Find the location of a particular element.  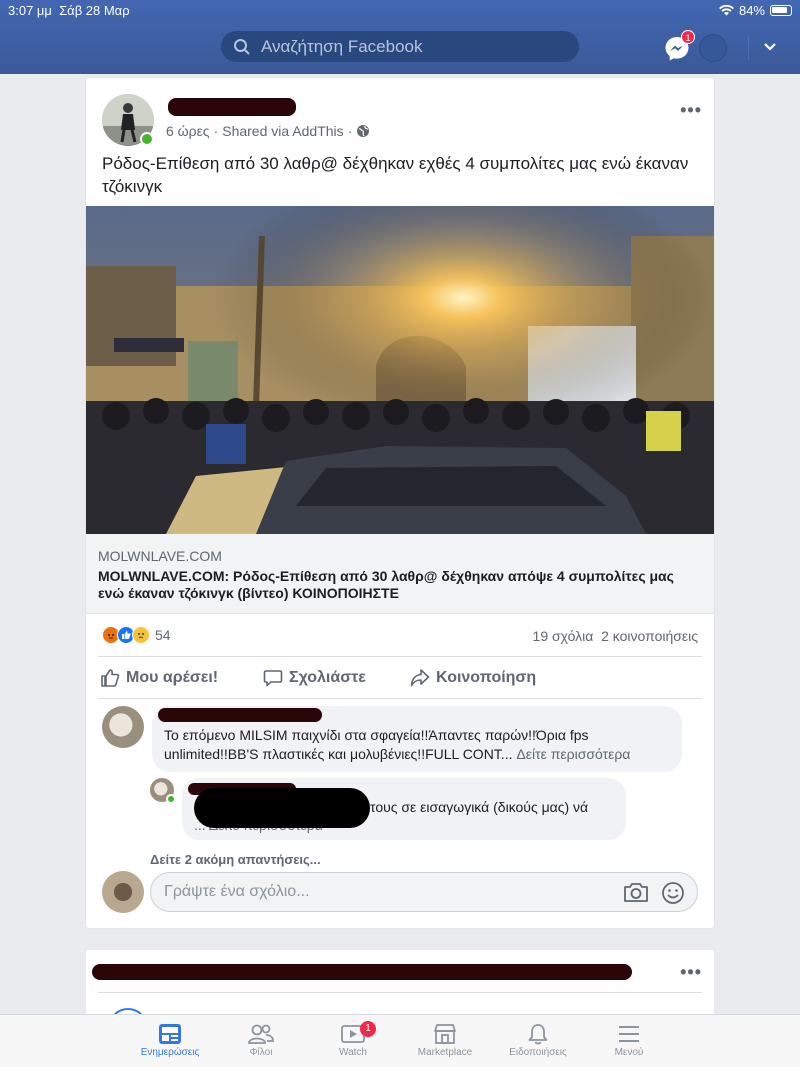

see-more-link: Δείτε περισσότερα is located at coordinates (573, 754).